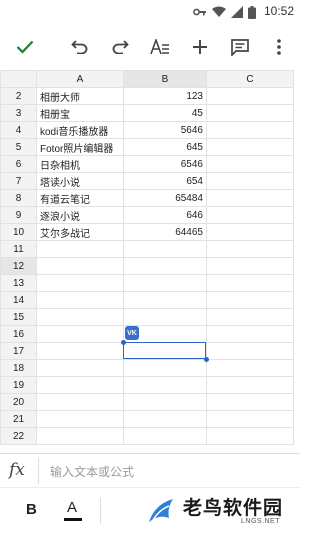  What do you see at coordinates (165, 96) in the screenshot?
I see `cell-b: 123` at bounding box center [165, 96].